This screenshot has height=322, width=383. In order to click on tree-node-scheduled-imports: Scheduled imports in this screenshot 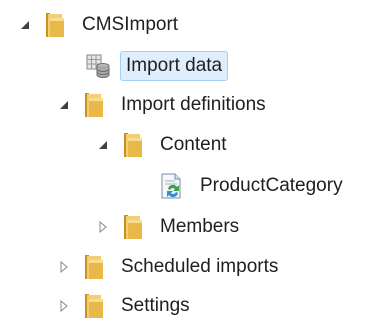, I will do `click(170, 267)`.